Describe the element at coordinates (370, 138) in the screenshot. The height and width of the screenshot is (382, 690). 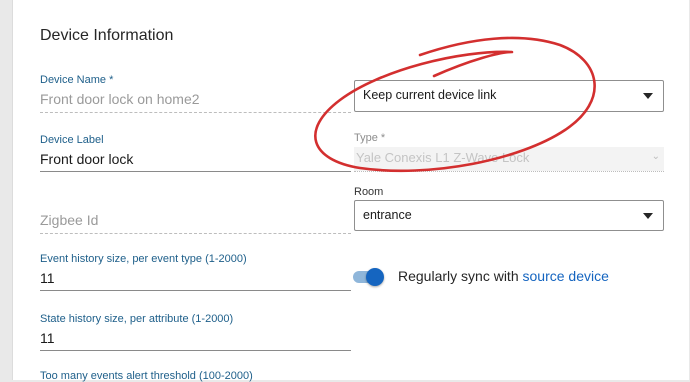
I see `type-label: Type *` at that location.